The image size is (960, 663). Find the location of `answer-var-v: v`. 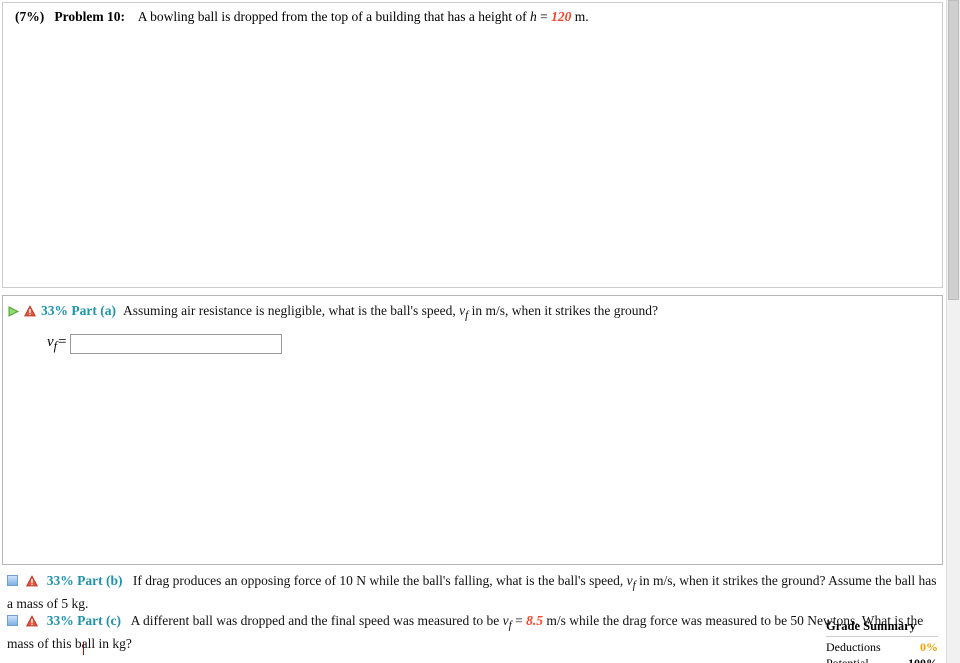

answer-var-v: v is located at coordinates (50, 341).